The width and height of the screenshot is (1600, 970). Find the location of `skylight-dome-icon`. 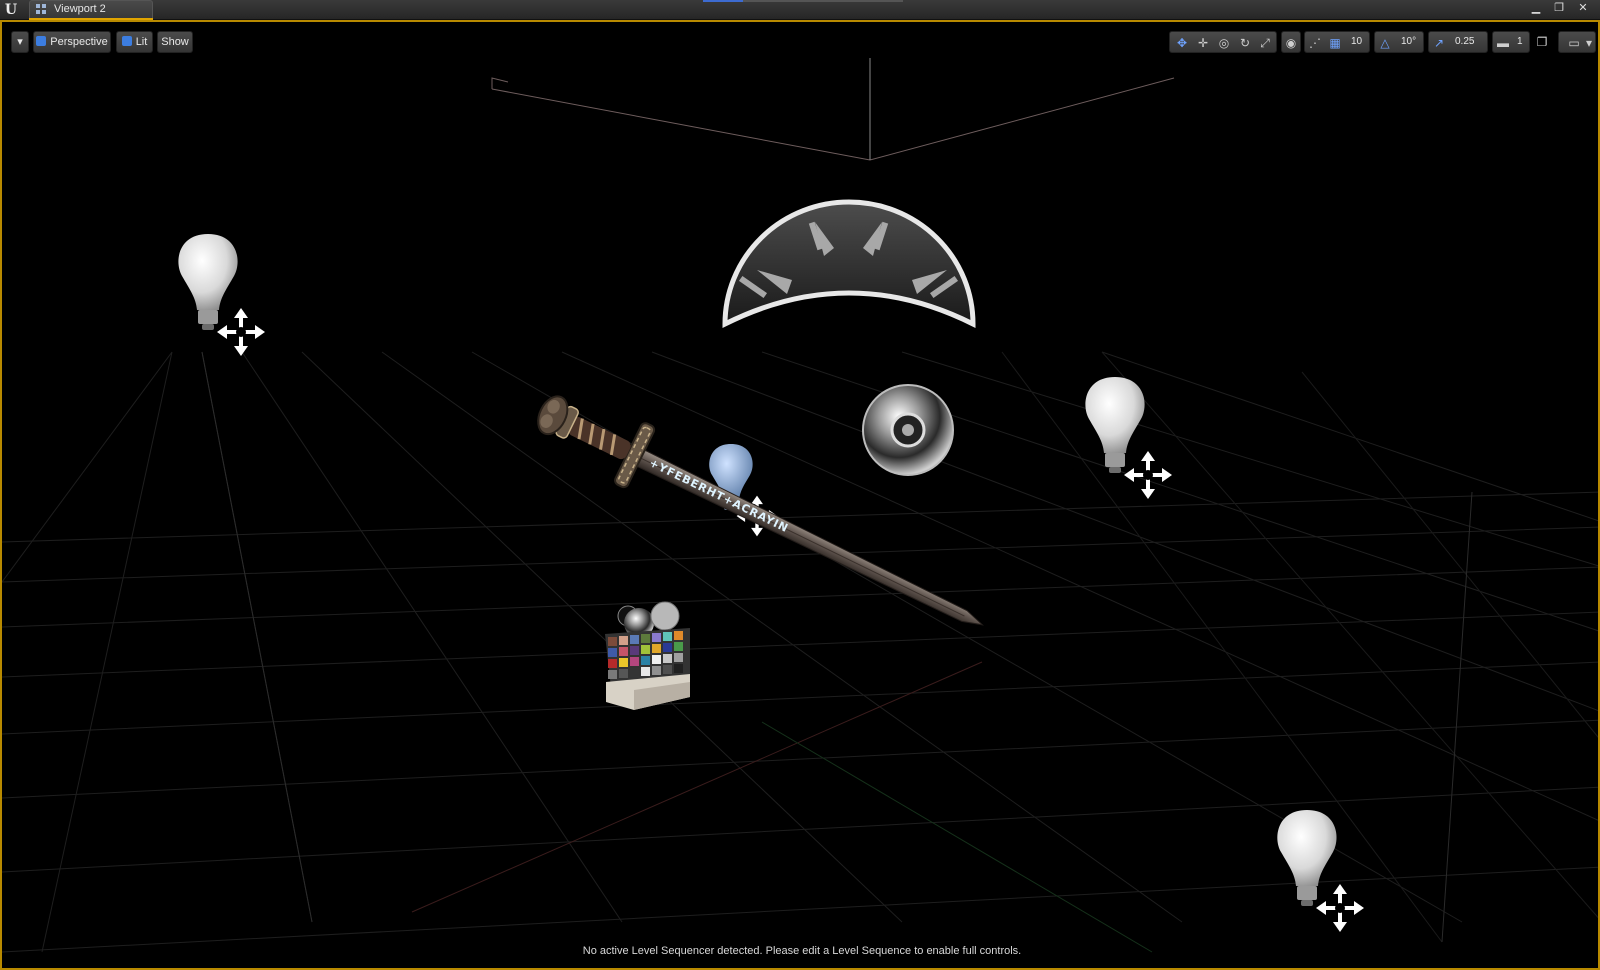

skylight-dome-icon is located at coordinates (849, 264).